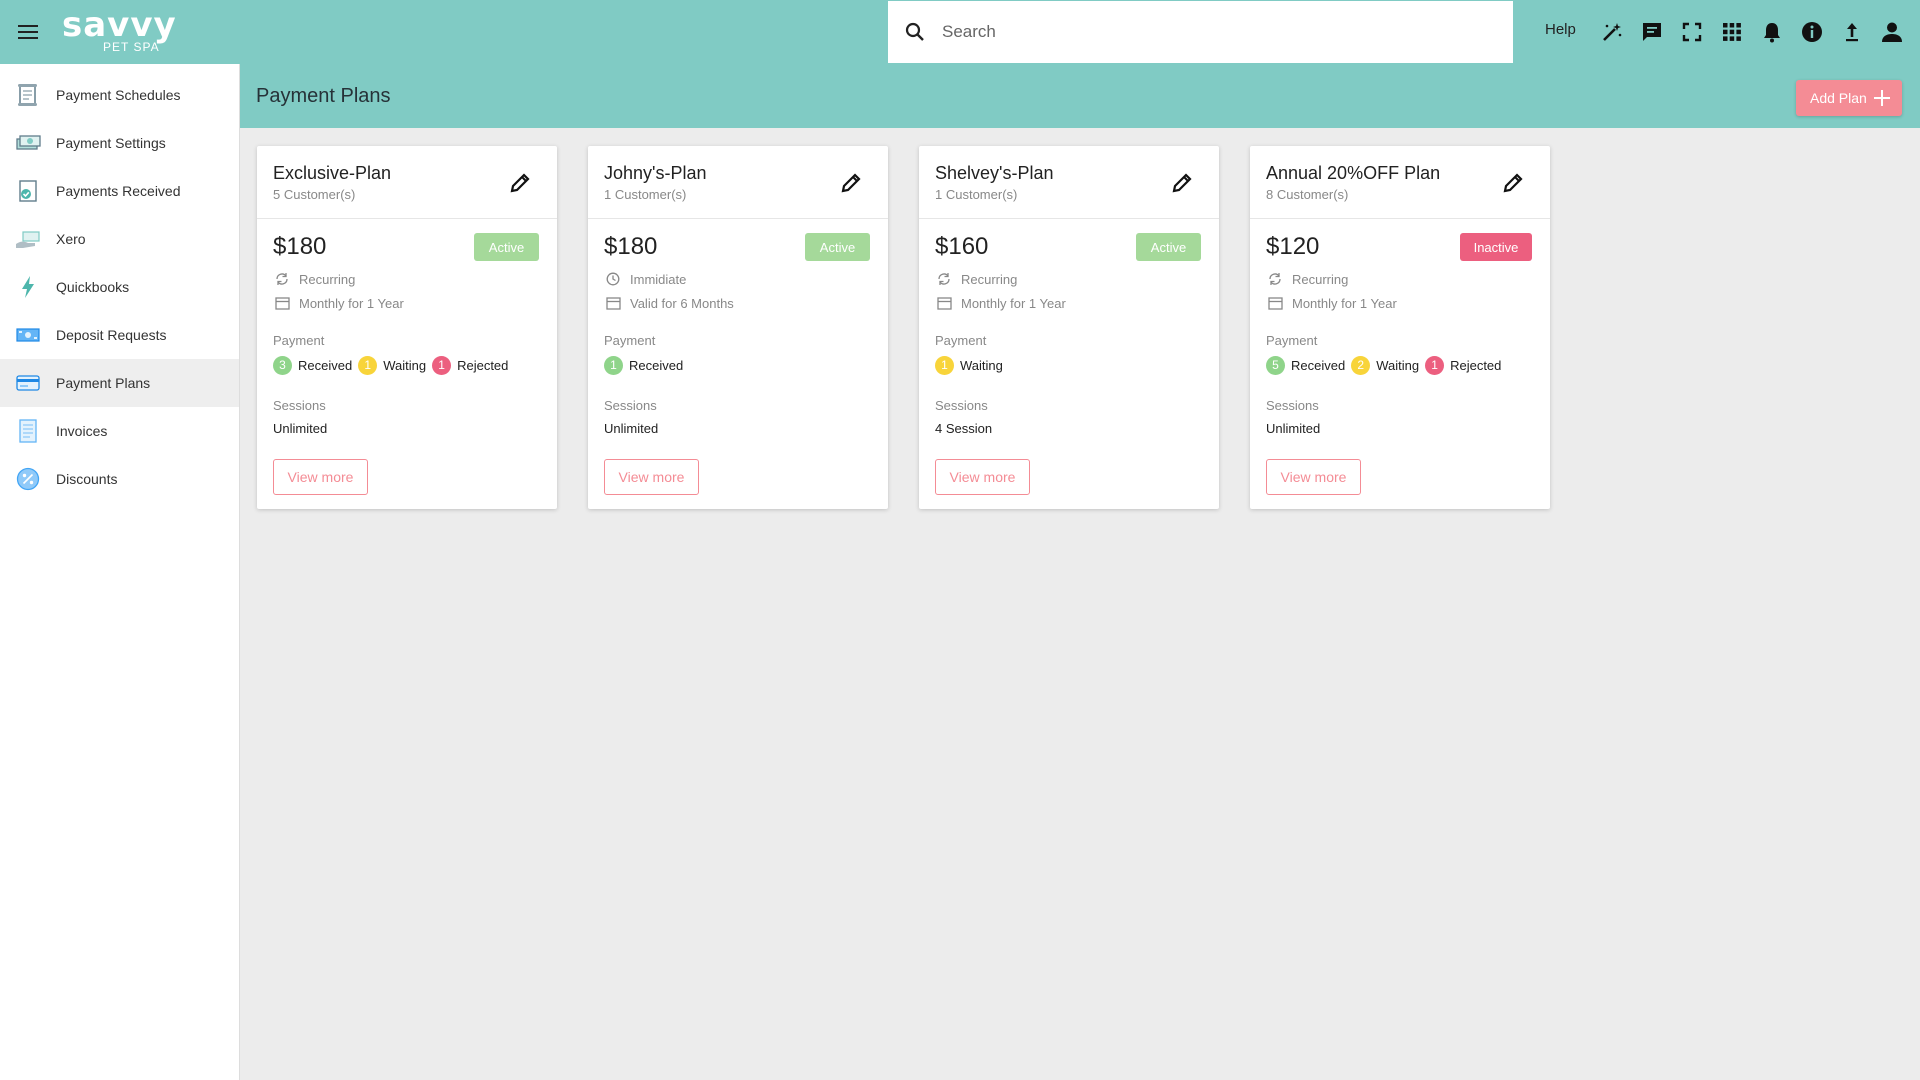 The width and height of the screenshot is (1920, 1080). What do you see at coordinates (103, 383) in the screenshot?
I see `sidebar-item-label: Payment Plans` at bounding box center [103, 383].